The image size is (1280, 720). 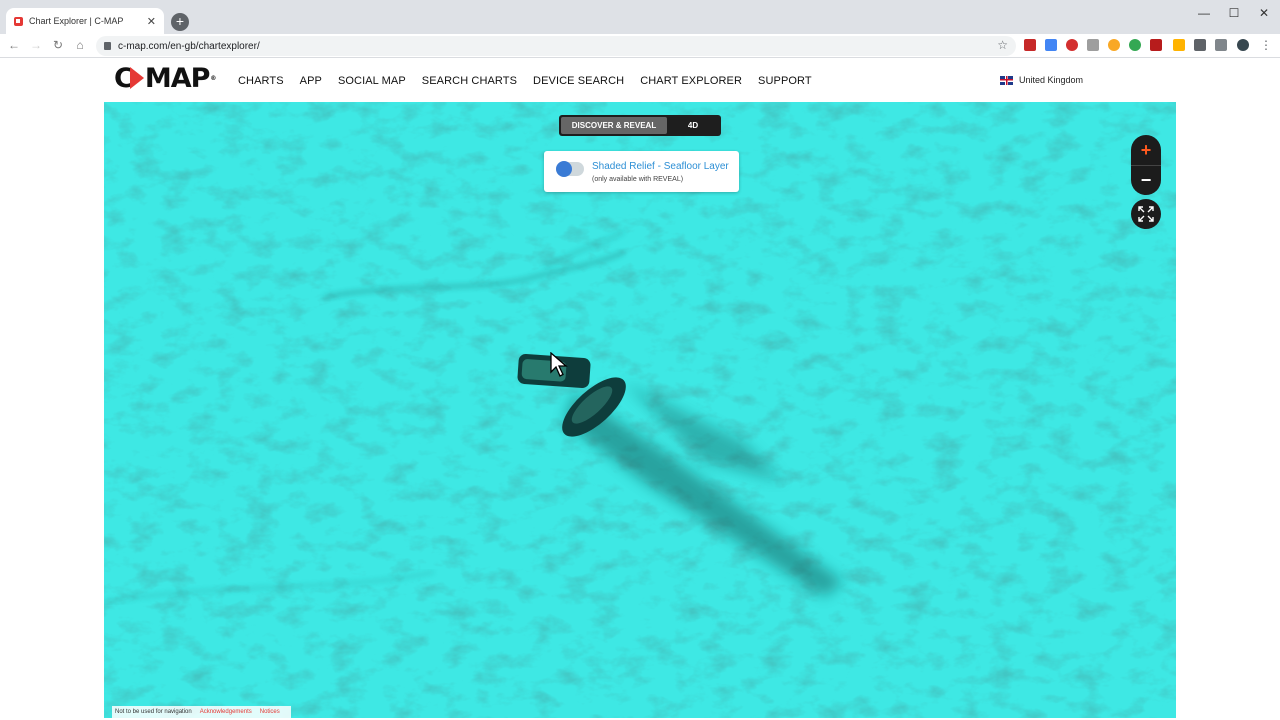 I want to click on country-label: United Kingdom, so click(x=1051, y=80).